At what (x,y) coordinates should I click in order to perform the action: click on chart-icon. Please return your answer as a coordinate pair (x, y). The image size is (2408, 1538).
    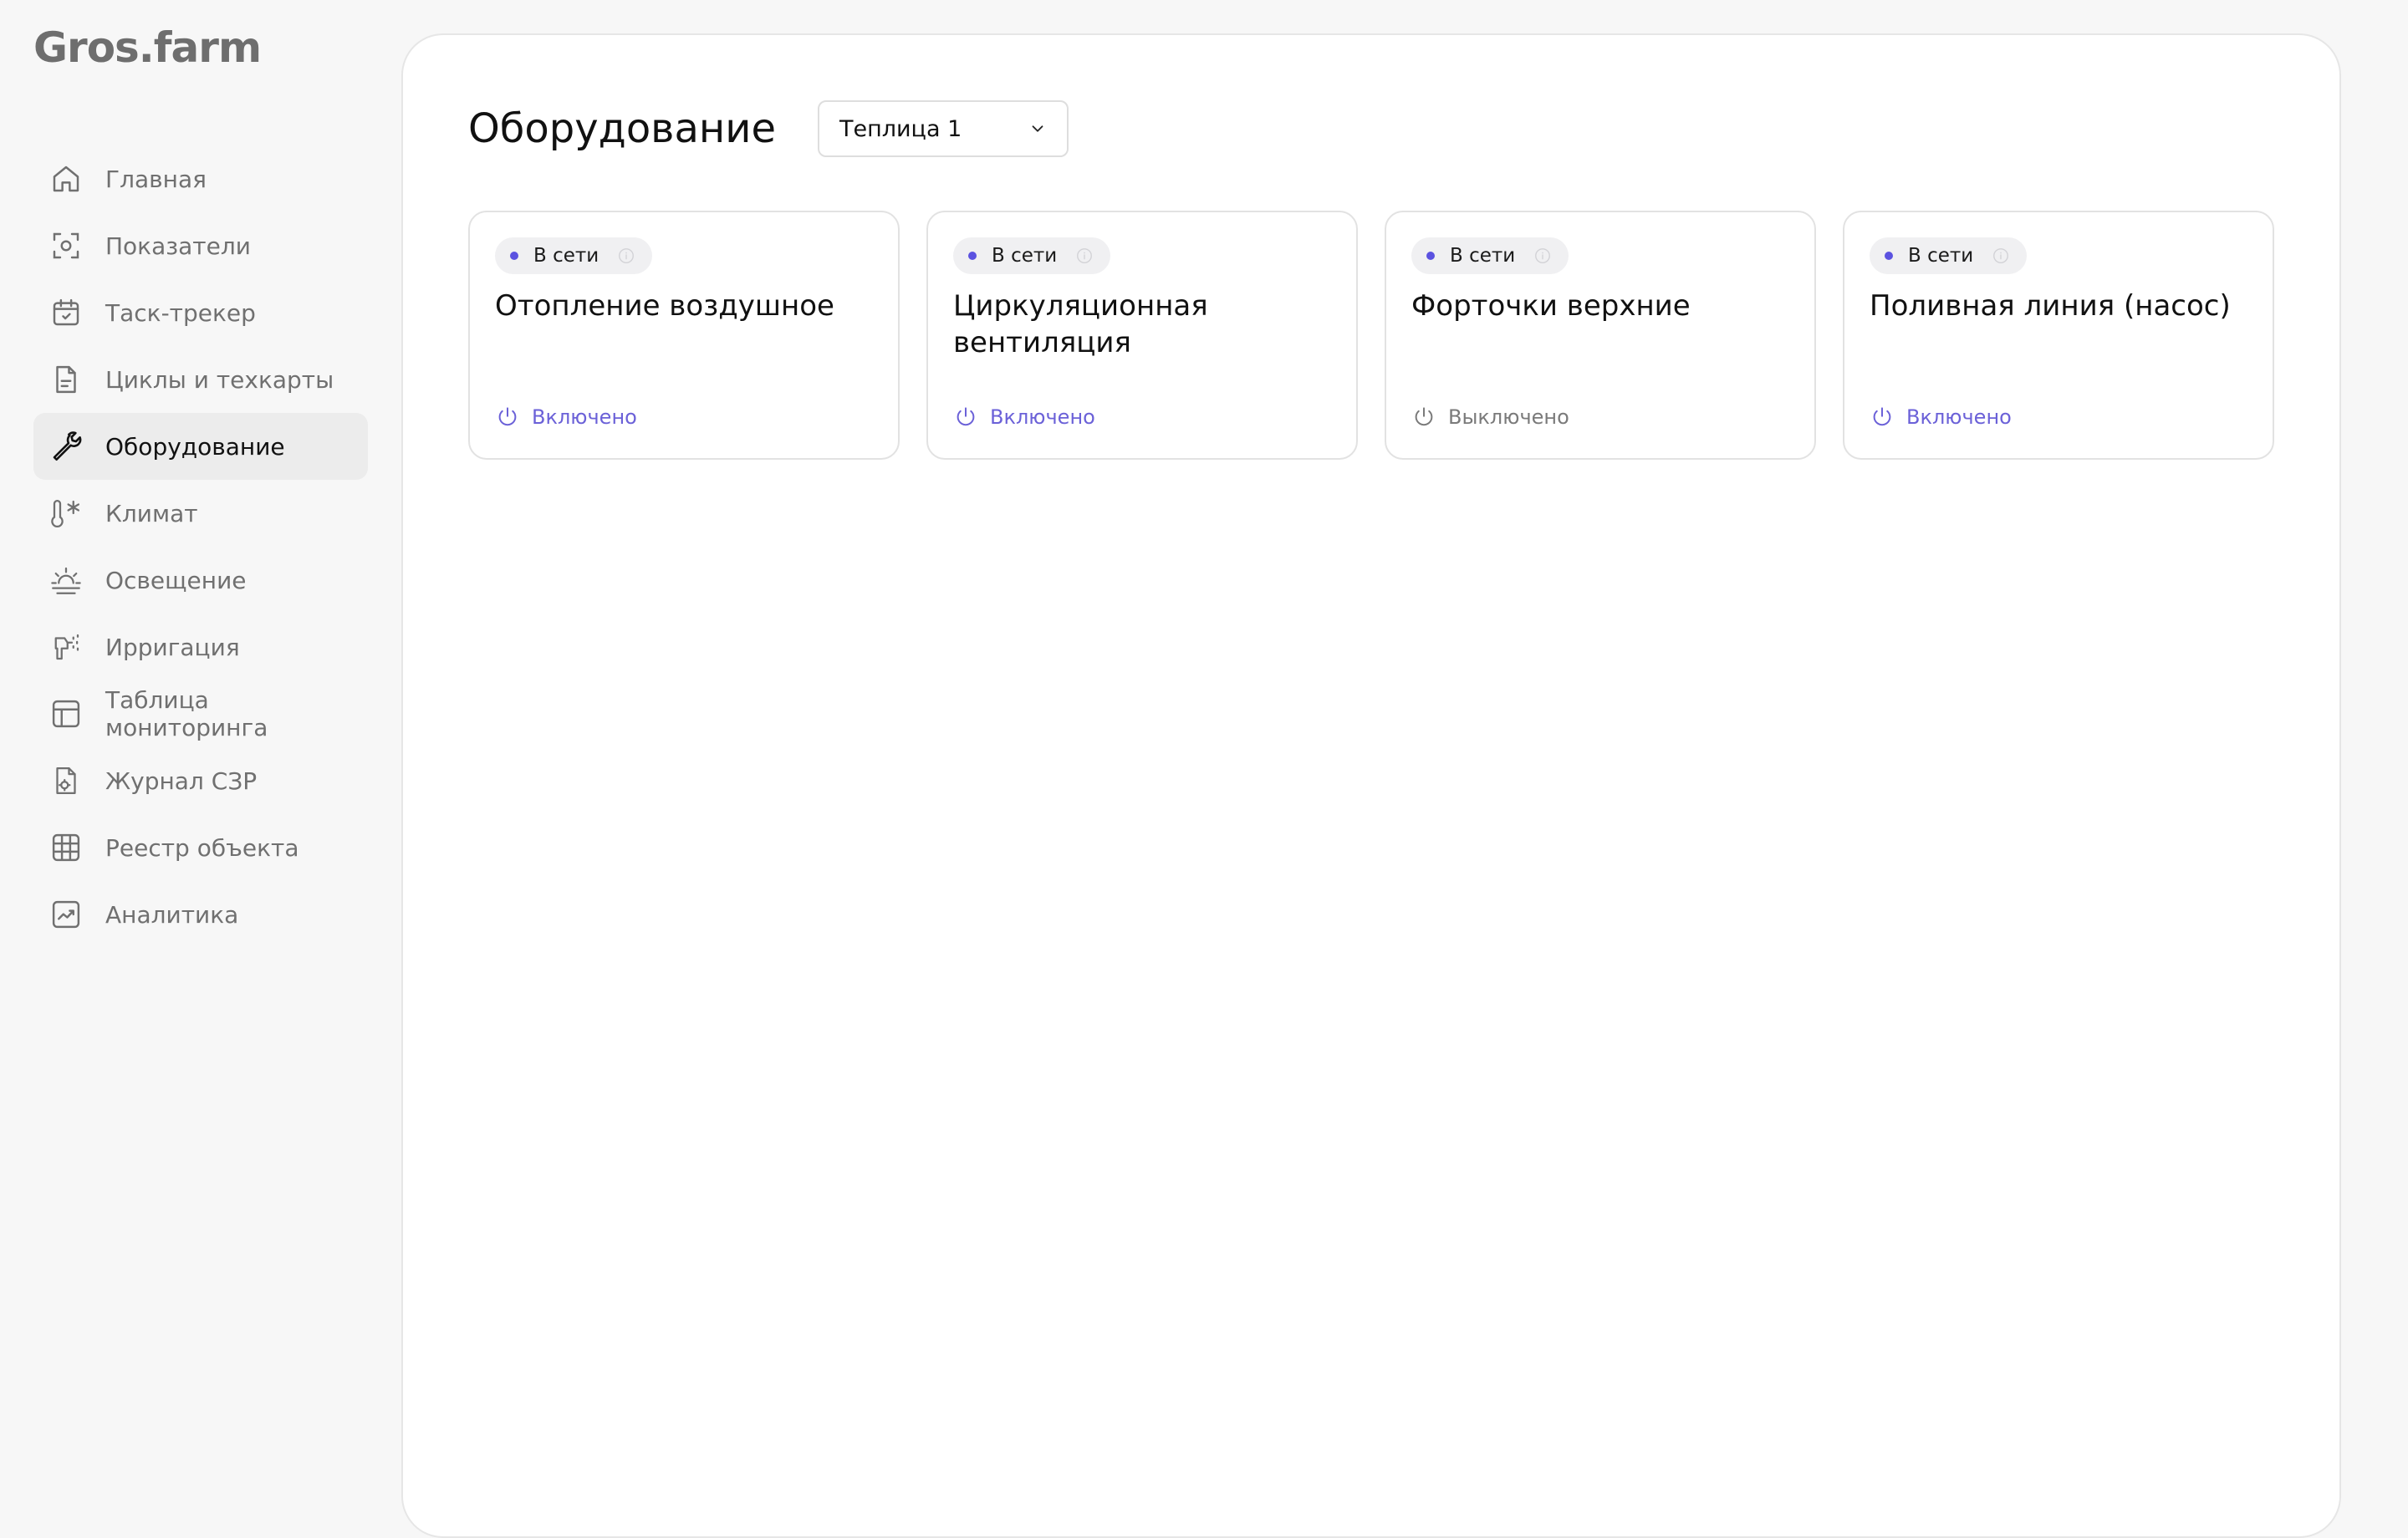
    Looking at the image, I should click on (66, 915).